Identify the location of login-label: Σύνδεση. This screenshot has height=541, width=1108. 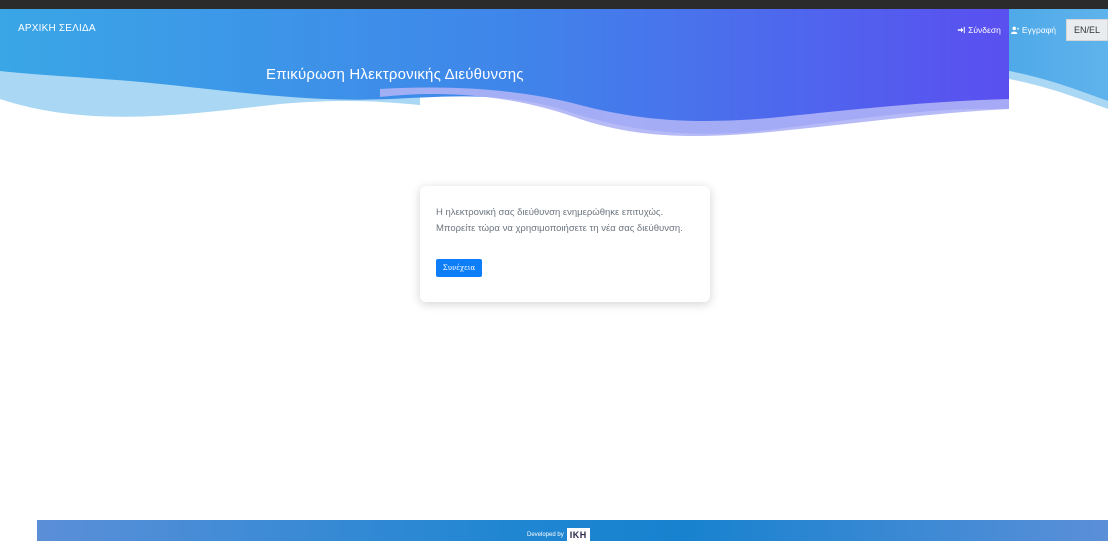
(984, 30).